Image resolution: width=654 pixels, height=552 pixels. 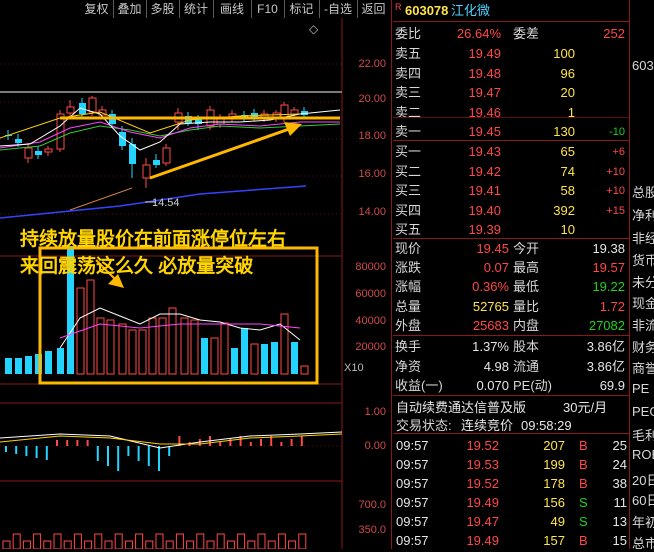 What do you see at coordinates (302, 9) in the screenshot?
I see `toolbar-mark-button: 标记` at bounding box center [302, 9].